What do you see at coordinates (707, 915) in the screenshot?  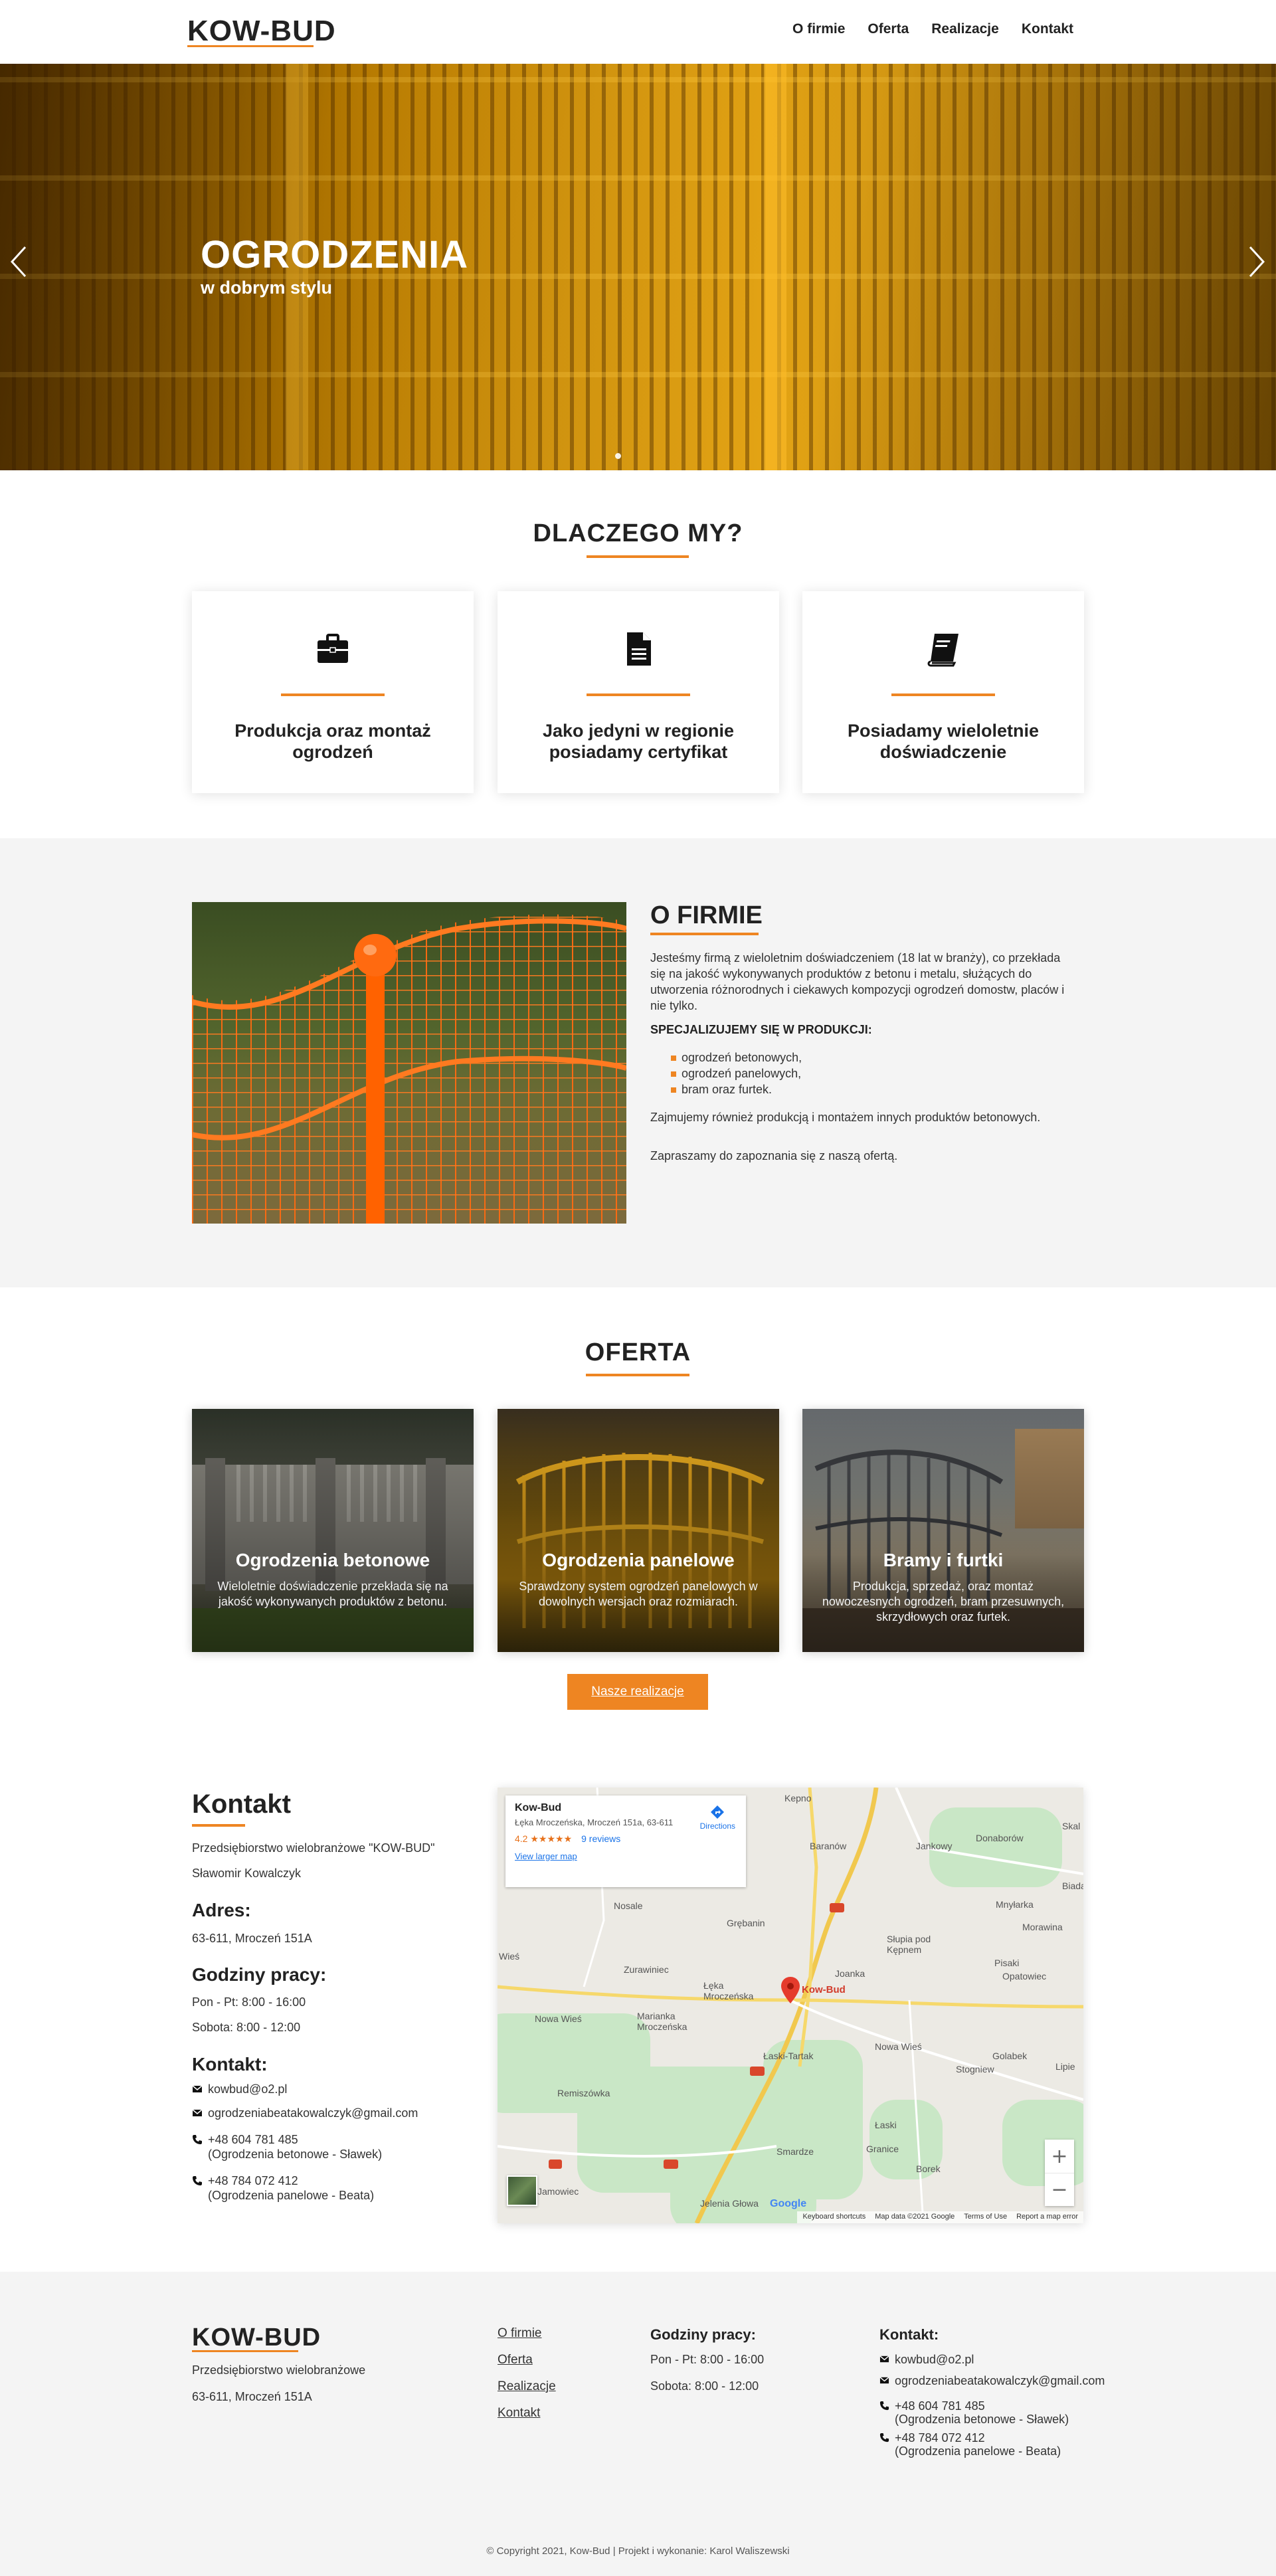 I see `about-title: O FIRMIE` at bounding box center [707, 915].